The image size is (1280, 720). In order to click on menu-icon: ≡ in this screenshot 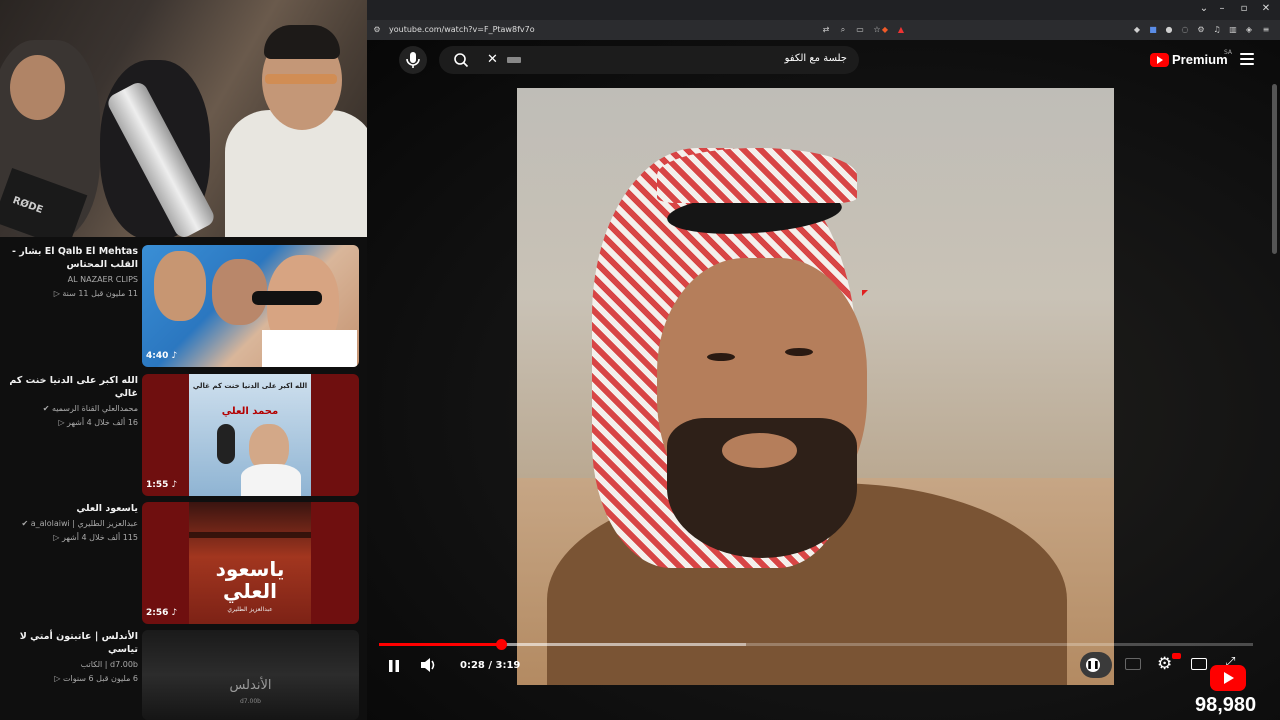, I will do `click(1266, 30)`.